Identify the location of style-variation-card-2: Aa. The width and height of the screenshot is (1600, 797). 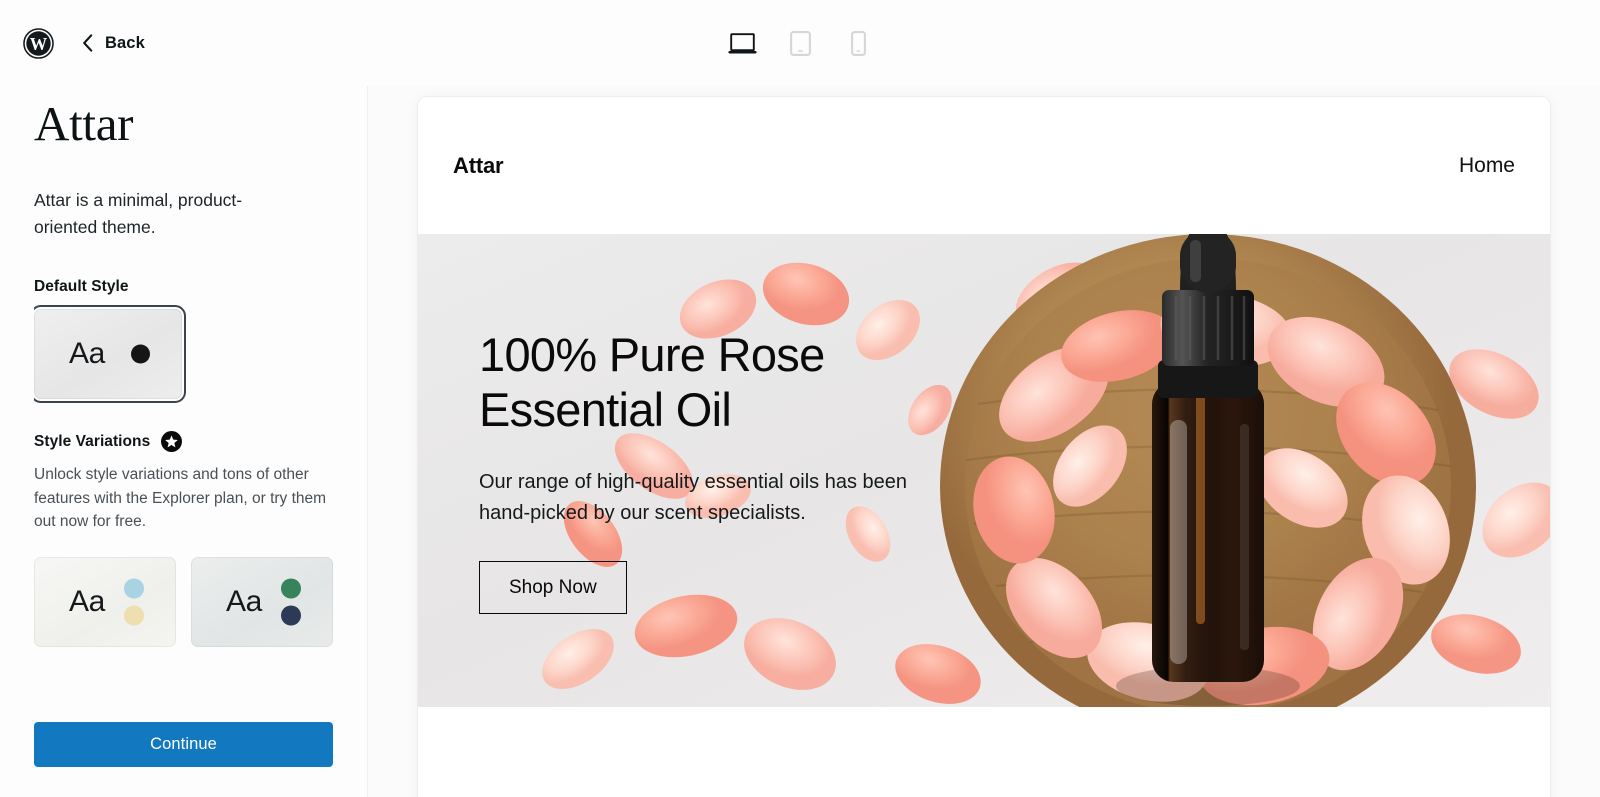
(262, 602).